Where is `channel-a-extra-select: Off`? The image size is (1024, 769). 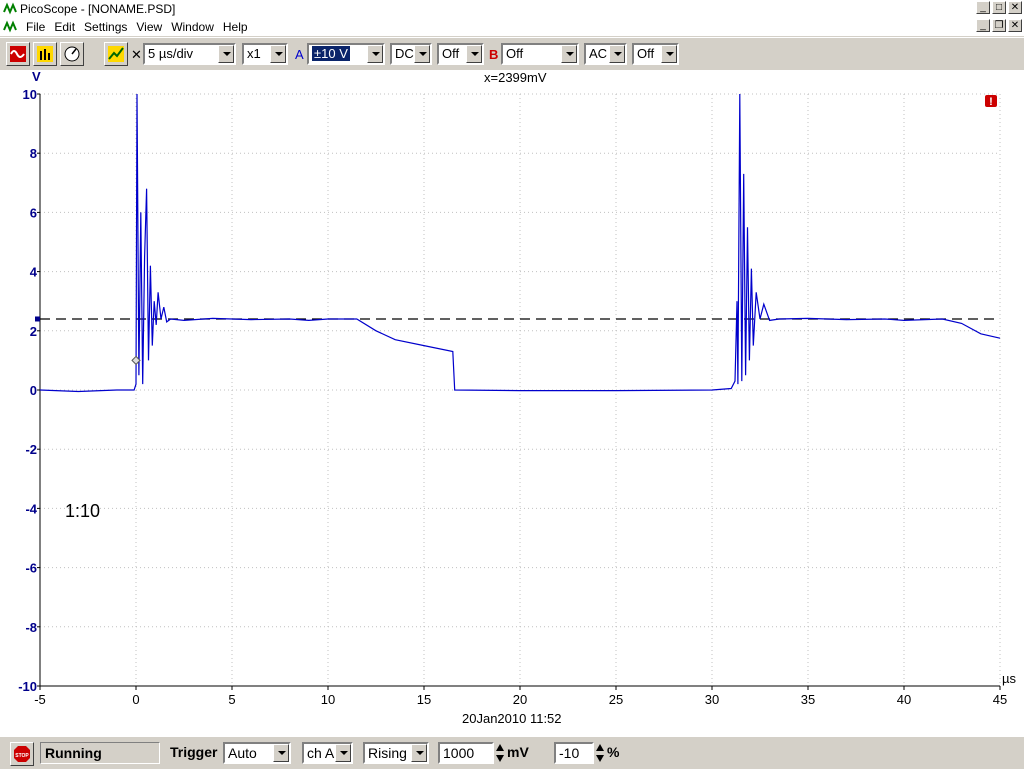
channel-a-extra-select: Off is located at coordinates (460, 54).